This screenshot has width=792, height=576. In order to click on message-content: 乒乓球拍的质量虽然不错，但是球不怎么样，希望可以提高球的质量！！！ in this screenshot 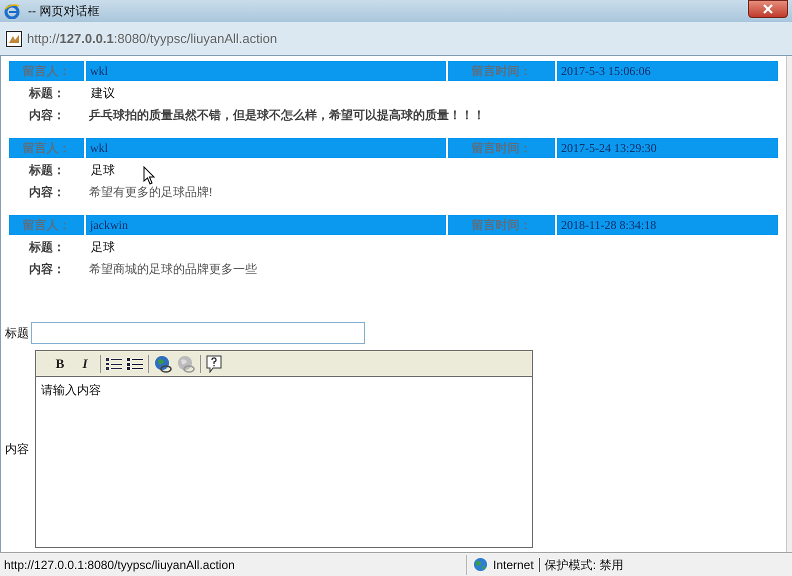, I will do `click(287, 115)`.